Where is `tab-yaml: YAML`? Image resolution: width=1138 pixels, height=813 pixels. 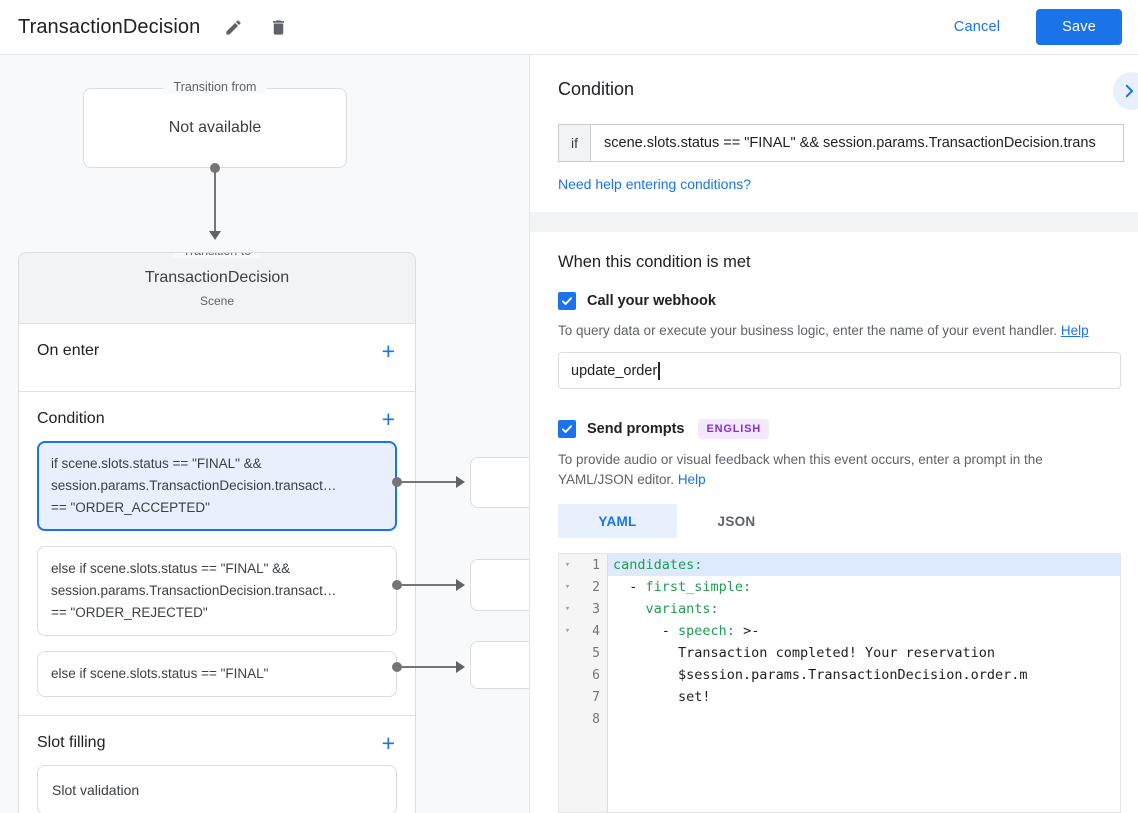 tab-yaml: YAML is located at coordinates (617, 521).